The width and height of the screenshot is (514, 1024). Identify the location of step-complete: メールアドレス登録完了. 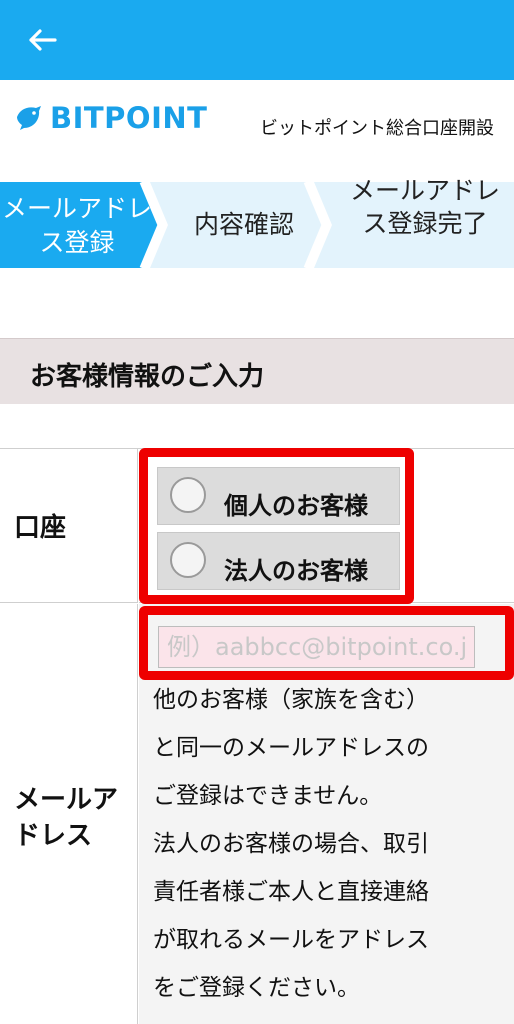
(424, 207).